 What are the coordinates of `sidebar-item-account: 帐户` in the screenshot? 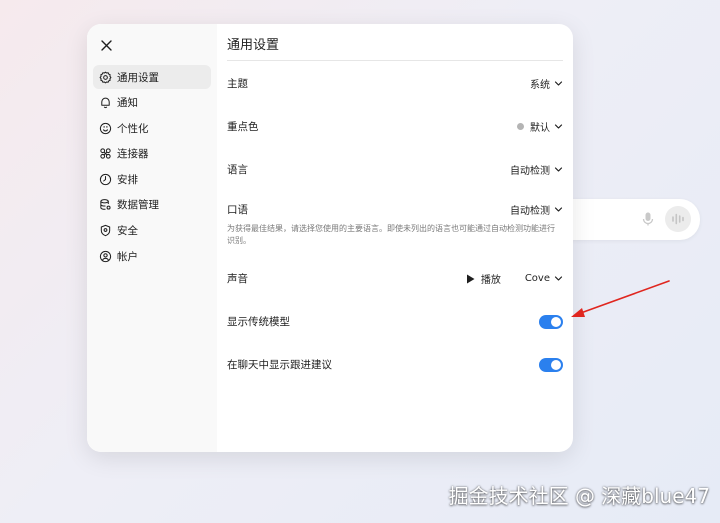 It's located at (152, 256).